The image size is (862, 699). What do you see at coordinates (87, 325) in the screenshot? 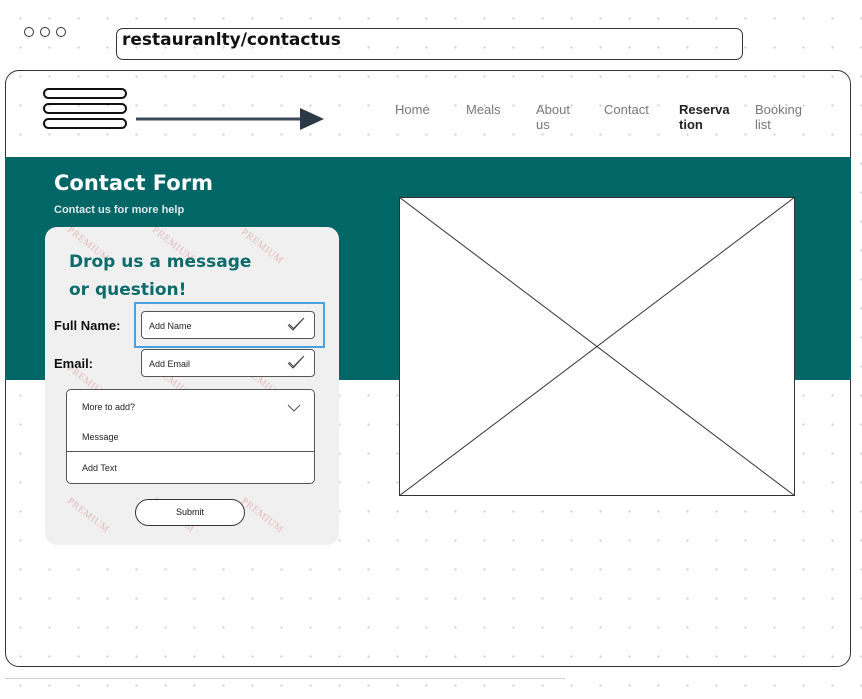
I see `full-name-label: Full Name:` at bounding box center [87, 325].